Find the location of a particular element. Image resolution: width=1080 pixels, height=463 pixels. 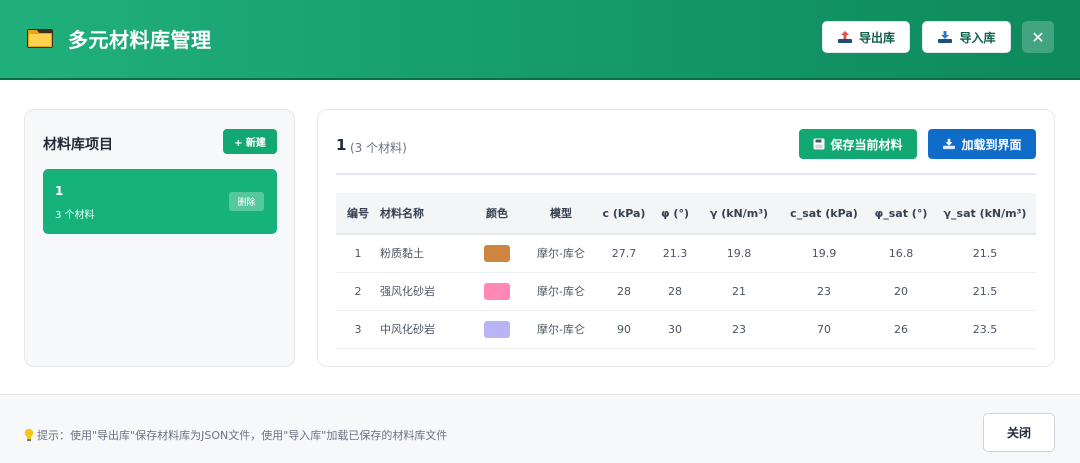

cell-name: 粉质黏土 is located at coordinates (424, 253).